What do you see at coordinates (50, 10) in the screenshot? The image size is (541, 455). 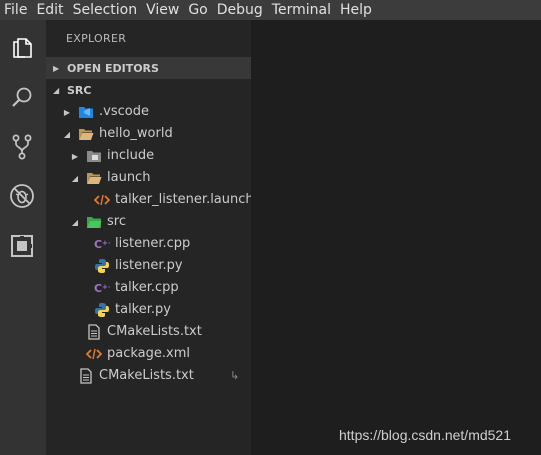 I see `menu-edit: Edit` at bounding box center [50, 10].